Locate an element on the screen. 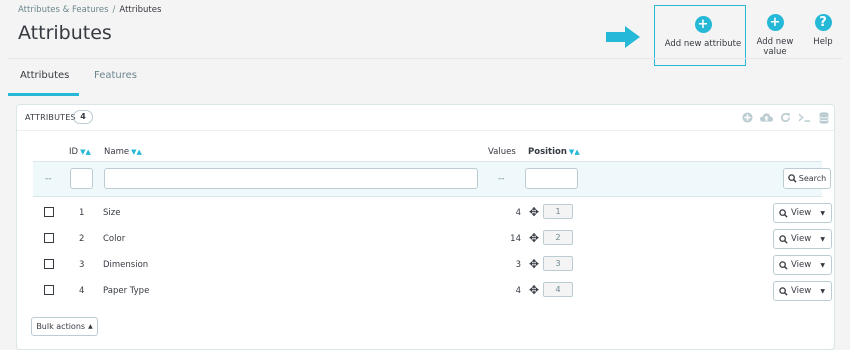  position-filter-input is located at coordinates (551, 178).